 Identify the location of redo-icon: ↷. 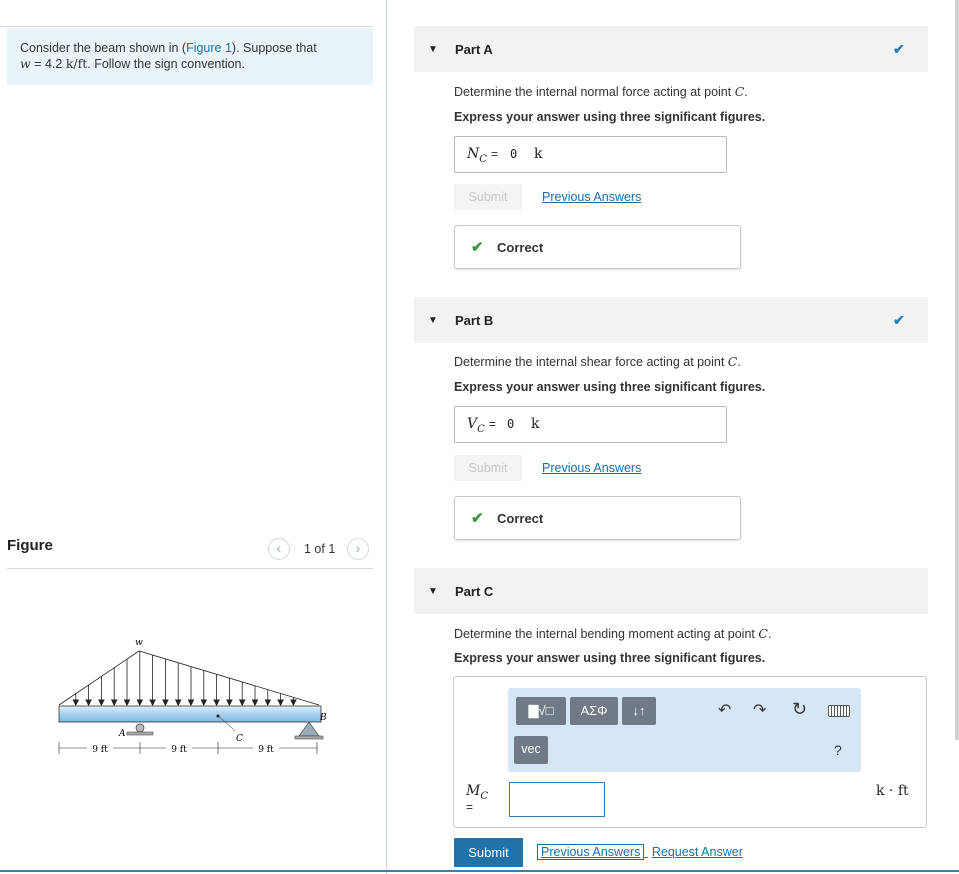
(759, 710).